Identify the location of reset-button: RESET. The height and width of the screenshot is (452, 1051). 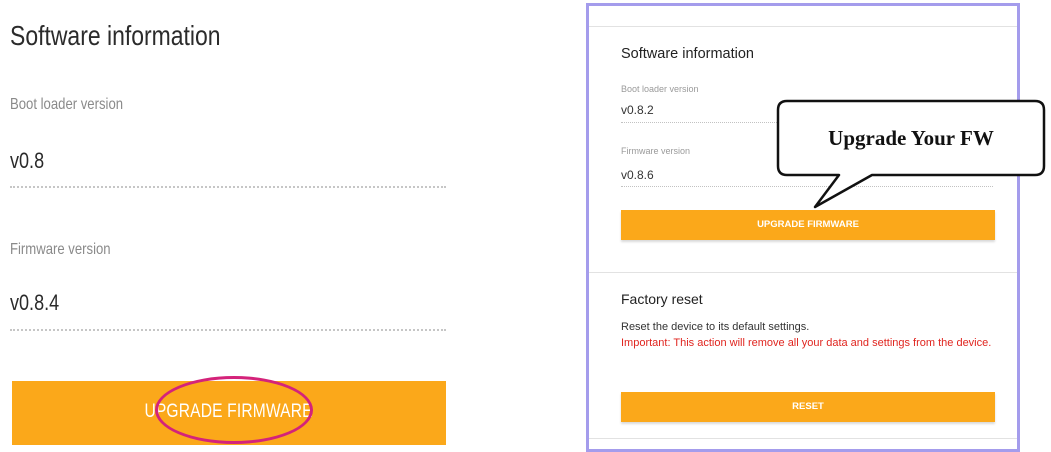
(808, 407).